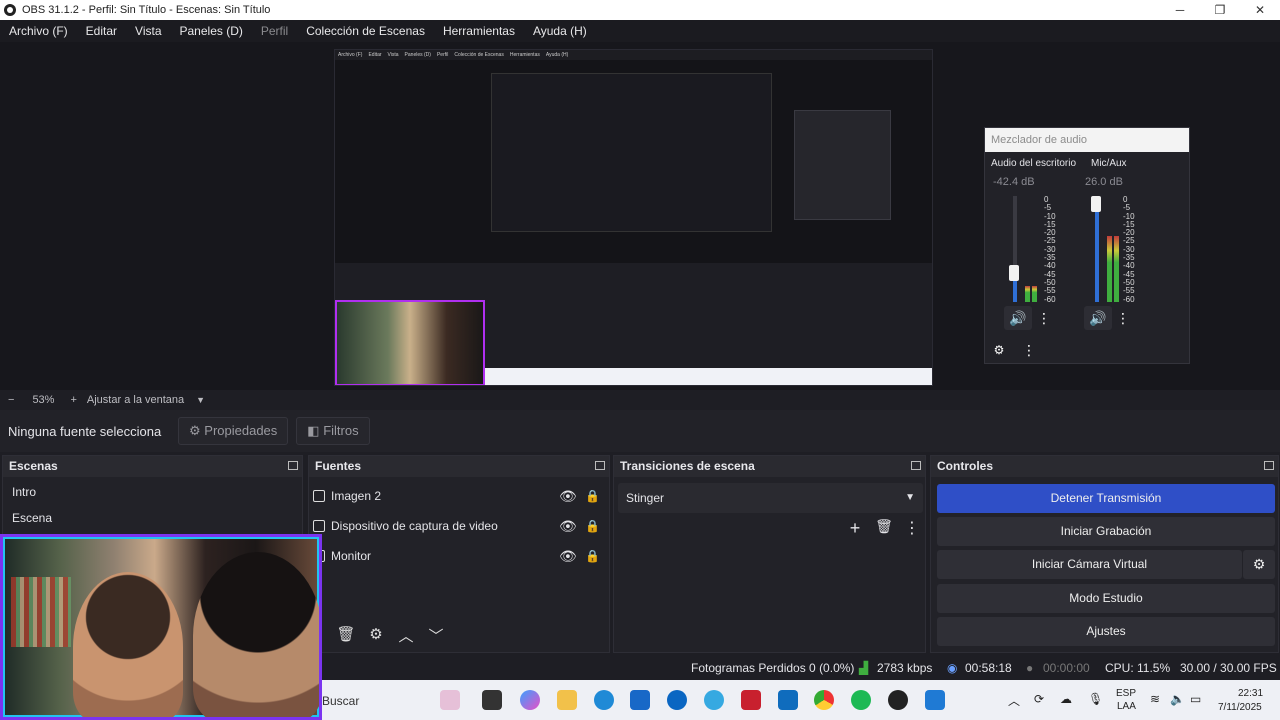 The image size is (1280, 720). What do you see at coordinates (912, 528) in the screenshot?
I see `more-icon: ⋮` at bounding box center [912, 528].